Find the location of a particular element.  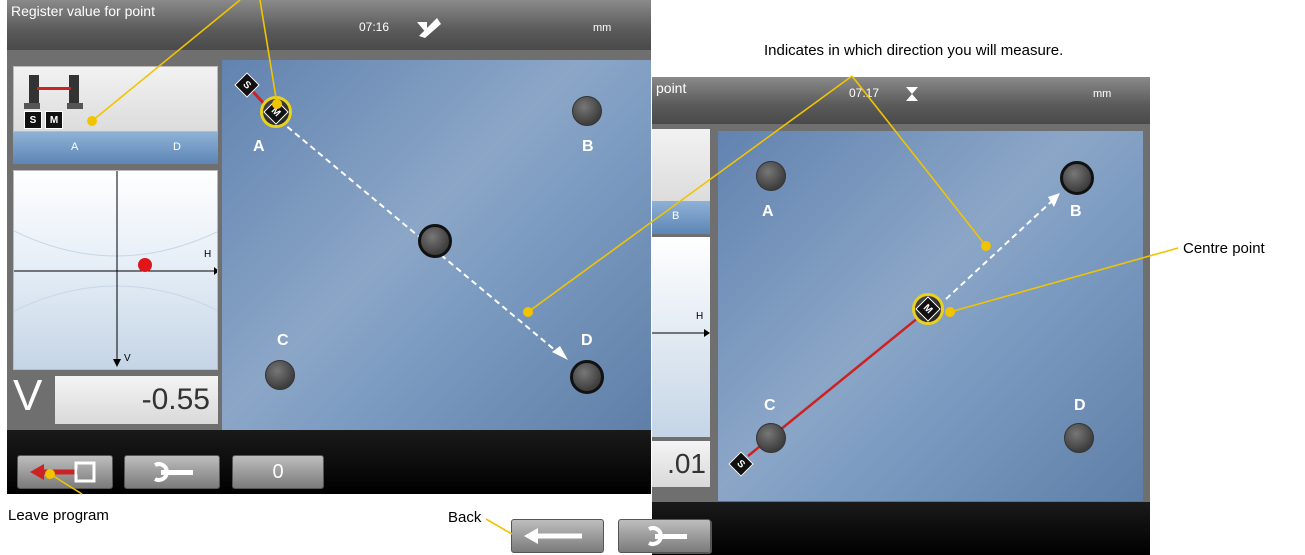

leave-program-callout: Leave program is located at coordinates (58, 515).